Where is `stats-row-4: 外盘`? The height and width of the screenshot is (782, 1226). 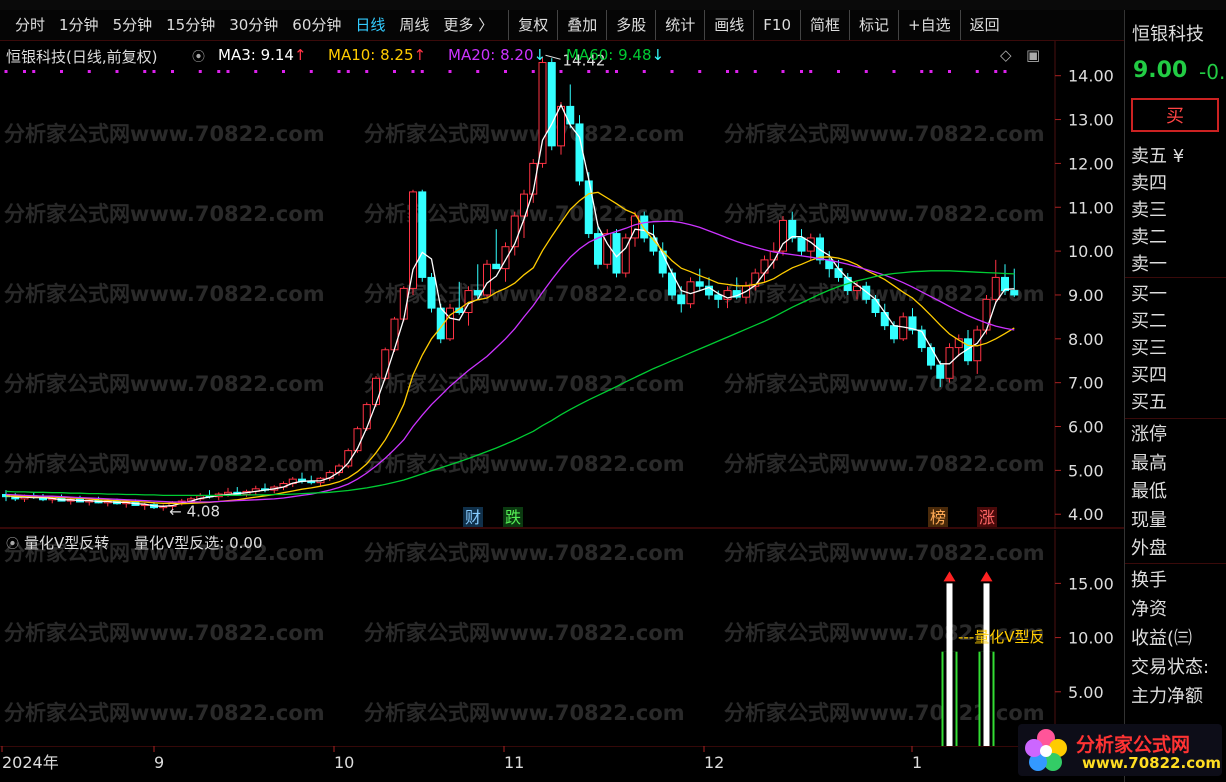 stats-row-4: 外盘 is located at coordinates (1149, 548).